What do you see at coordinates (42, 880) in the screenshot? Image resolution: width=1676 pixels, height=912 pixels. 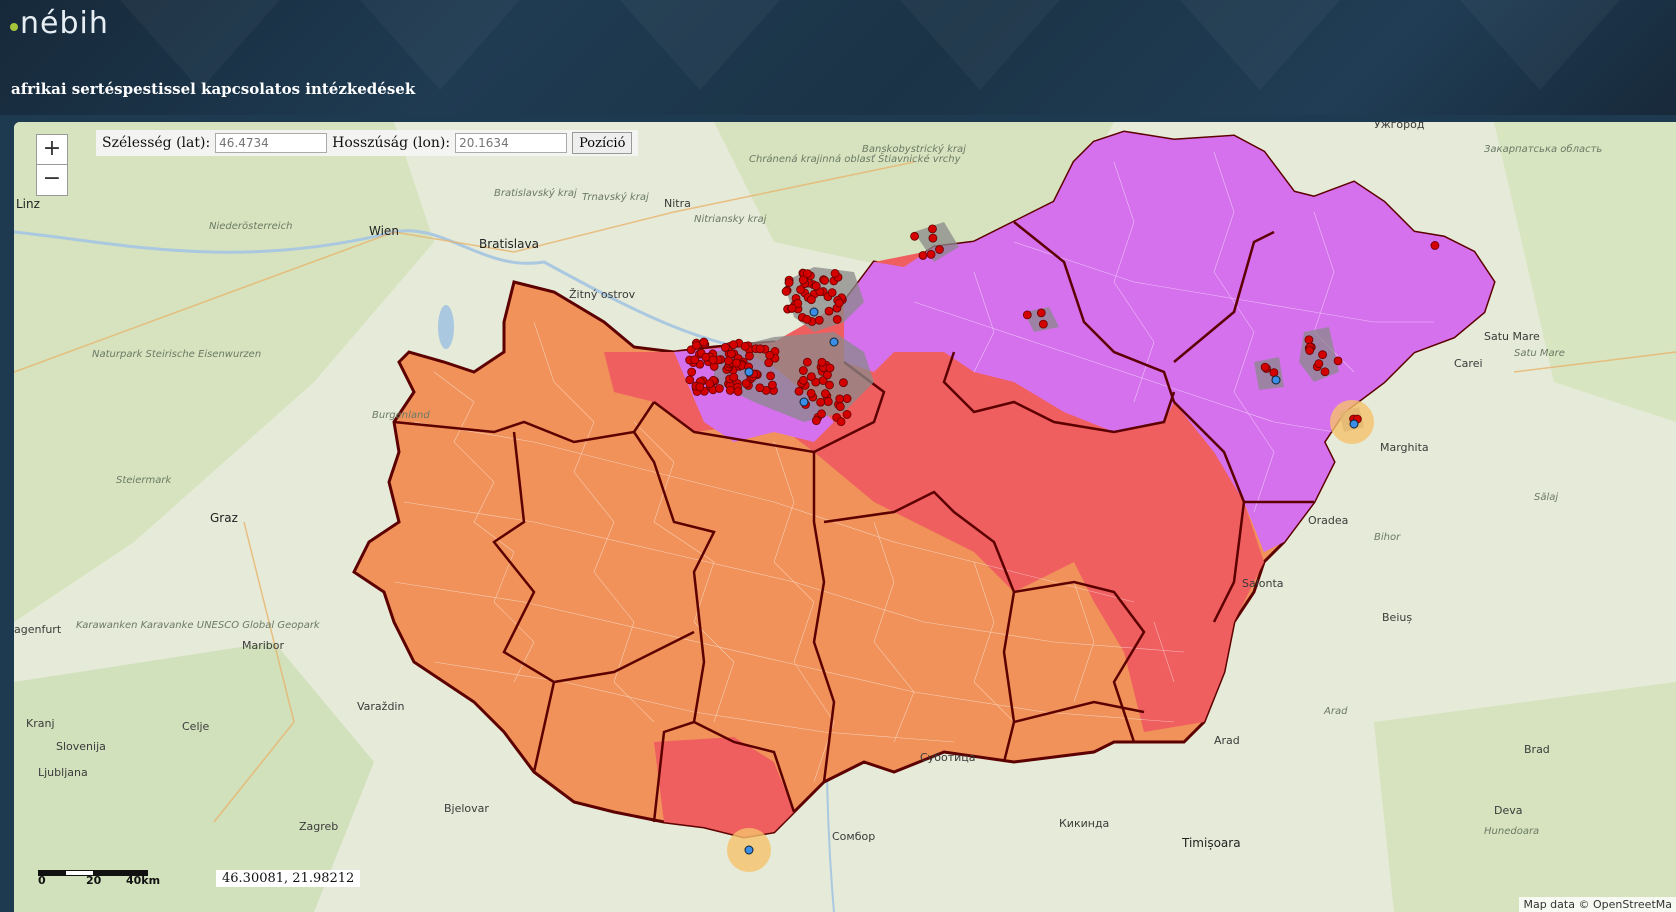 I see `scale-label-zero: 0` at bounding box center [42, 880].